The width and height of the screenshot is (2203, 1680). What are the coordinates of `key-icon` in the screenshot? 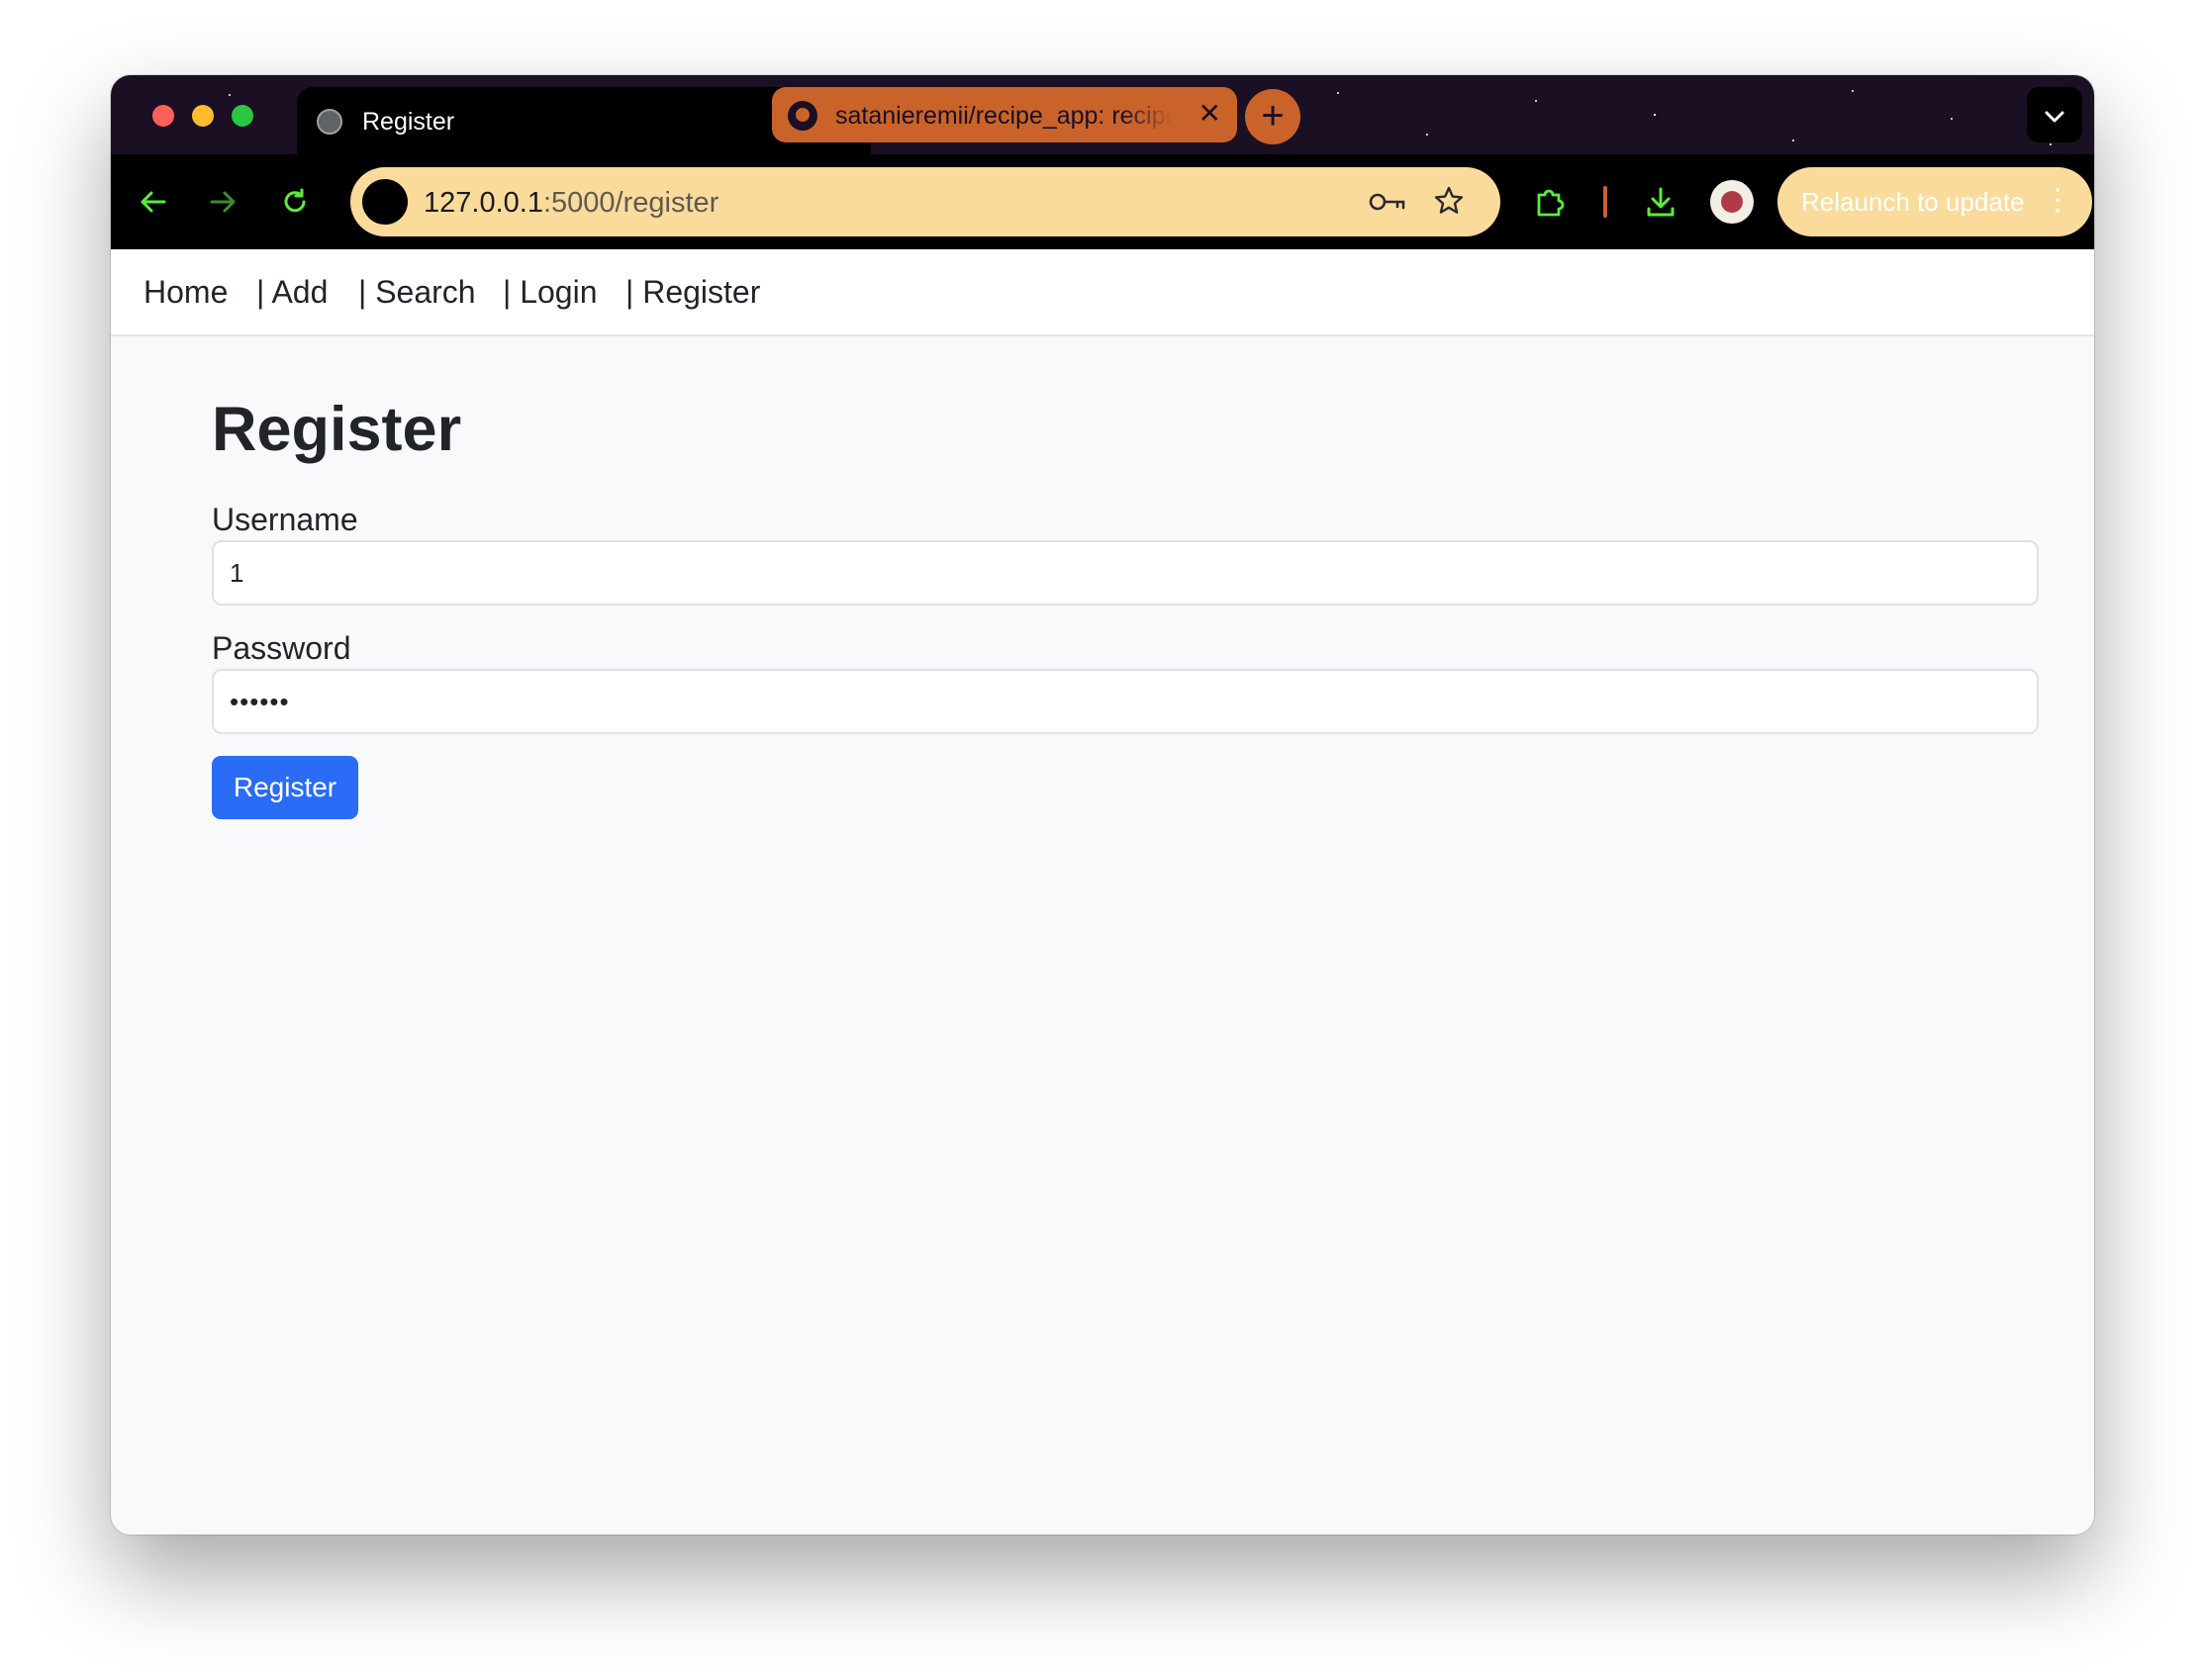 It's located at (1387, 202).